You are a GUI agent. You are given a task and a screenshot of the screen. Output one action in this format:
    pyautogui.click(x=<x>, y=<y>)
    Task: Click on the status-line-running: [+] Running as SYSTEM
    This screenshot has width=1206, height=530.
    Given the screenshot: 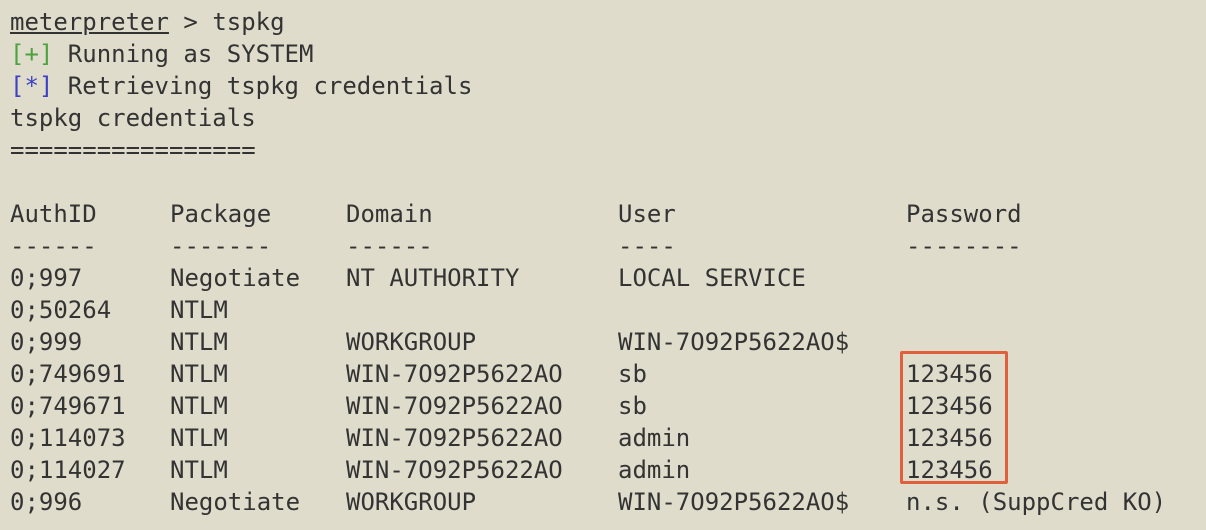 What is the action you would take?
    pyautogui.click(x=161, y=54)
    